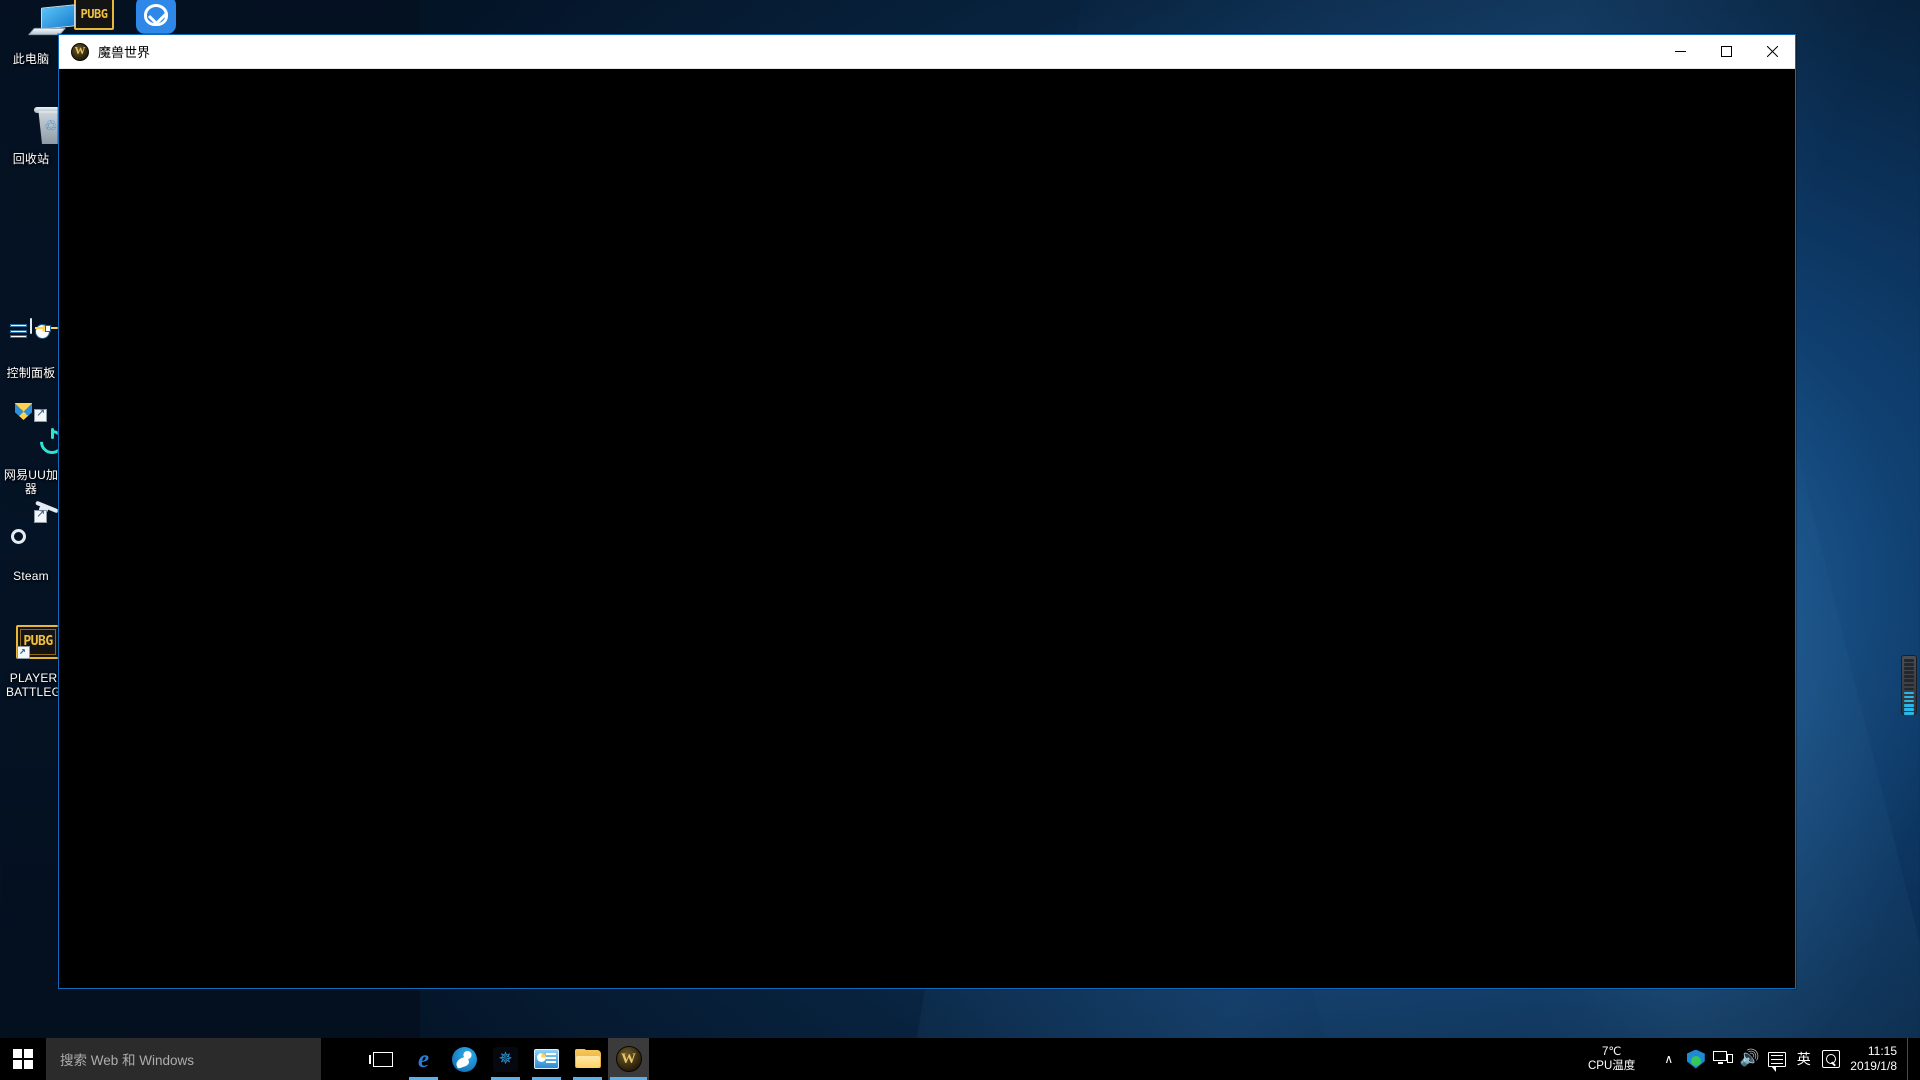  What do you see at coordinates (31, 533) in the screenshot?
I see `steam-icon` at bounding box center [31, 533].